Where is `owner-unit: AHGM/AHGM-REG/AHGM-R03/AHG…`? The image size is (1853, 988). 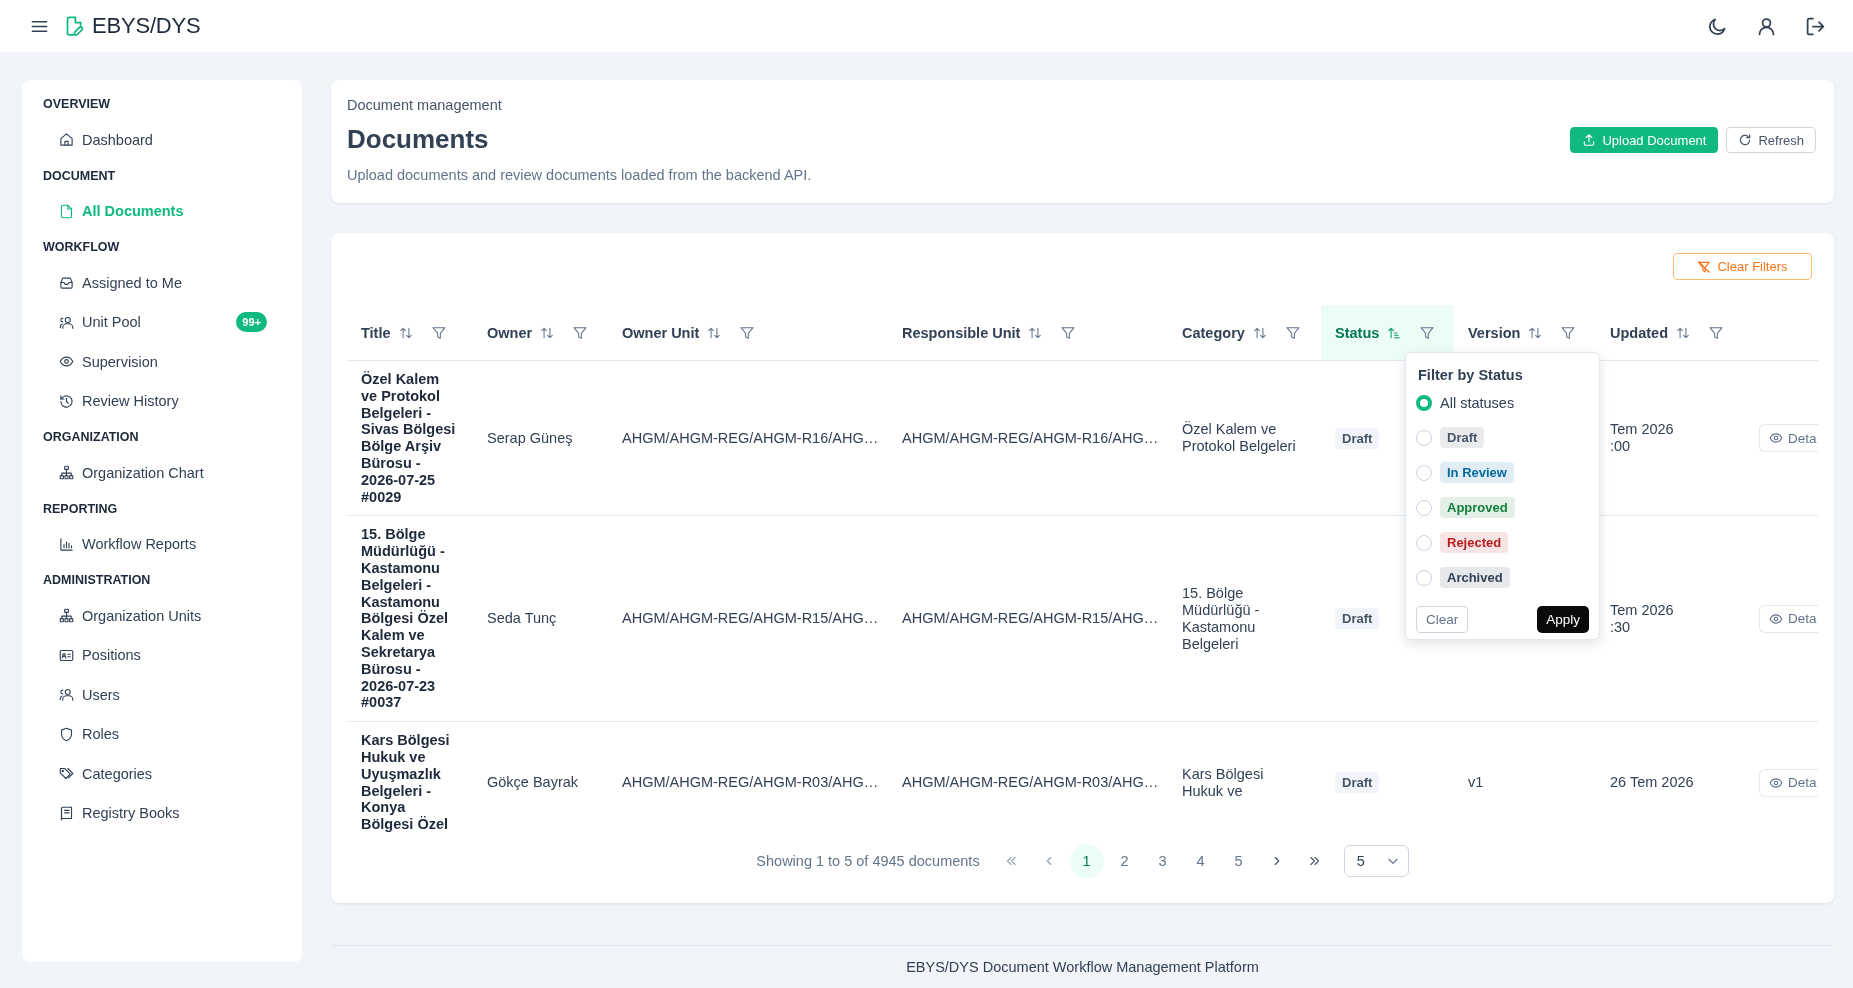 owner-unit: AHGM/AHGM-REG/AHGM-R03/AHG… is located at coordinates (750, 782).